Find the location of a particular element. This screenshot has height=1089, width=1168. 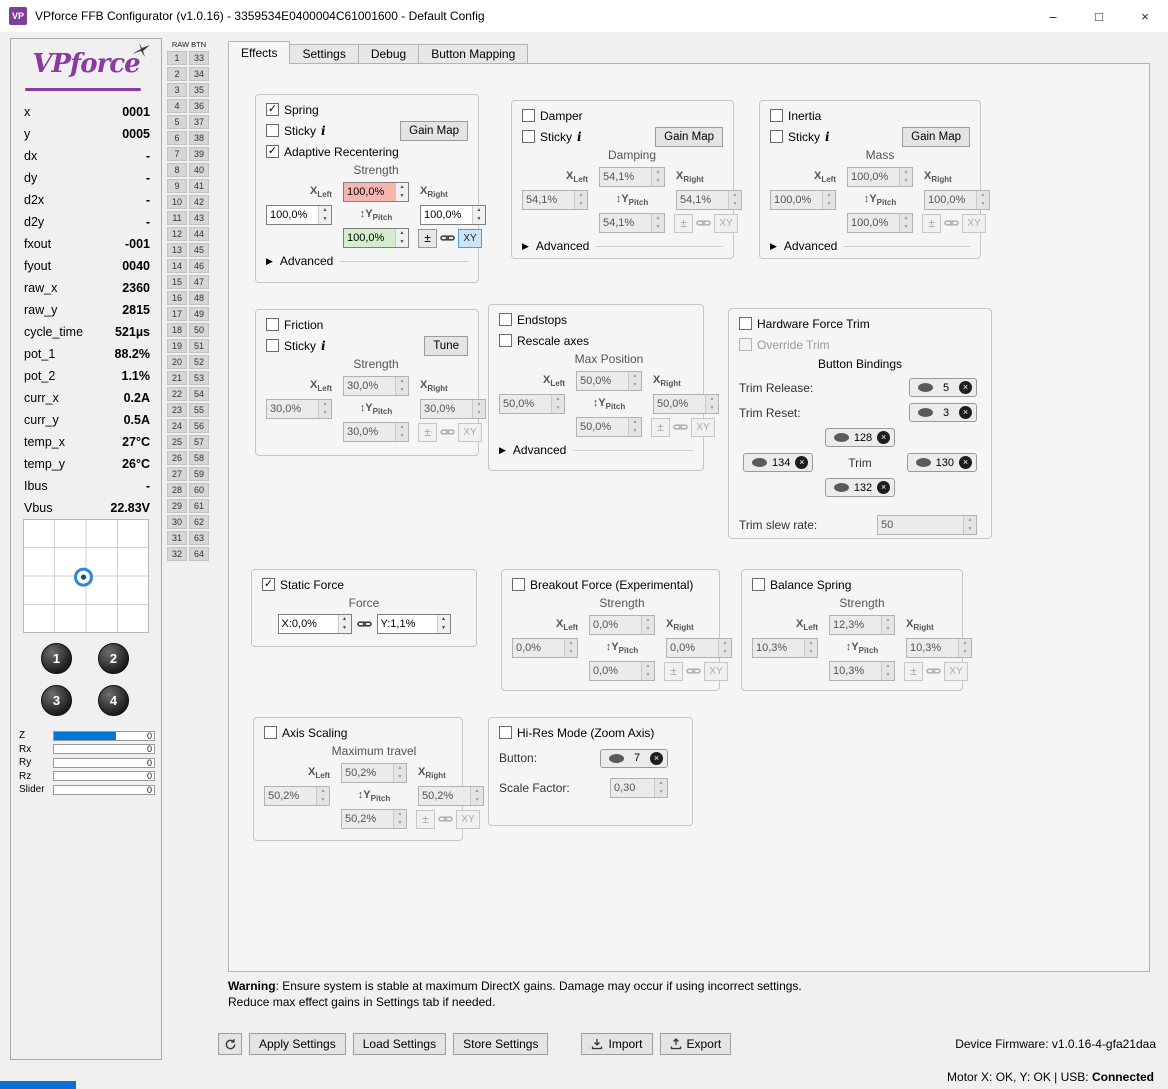

inertia-plus-minus-button: ± is located at coordinates (931, 223).